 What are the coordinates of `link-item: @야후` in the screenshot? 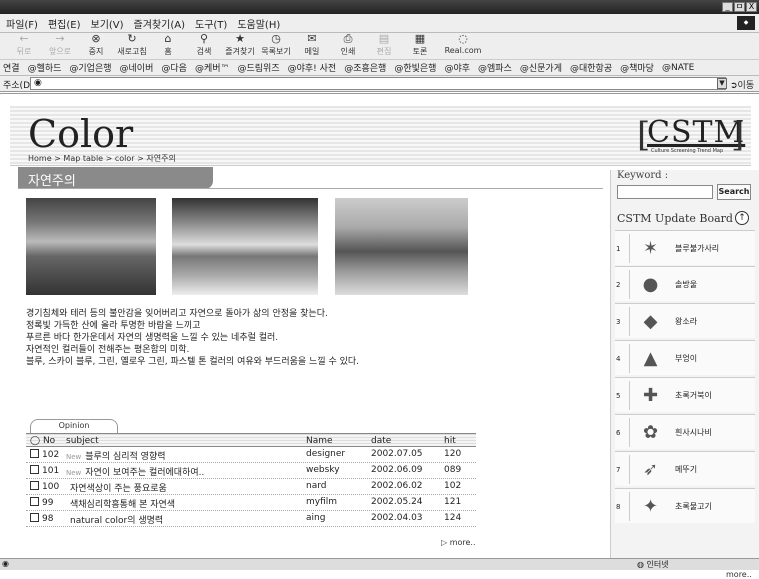 It's located at (457, 67).